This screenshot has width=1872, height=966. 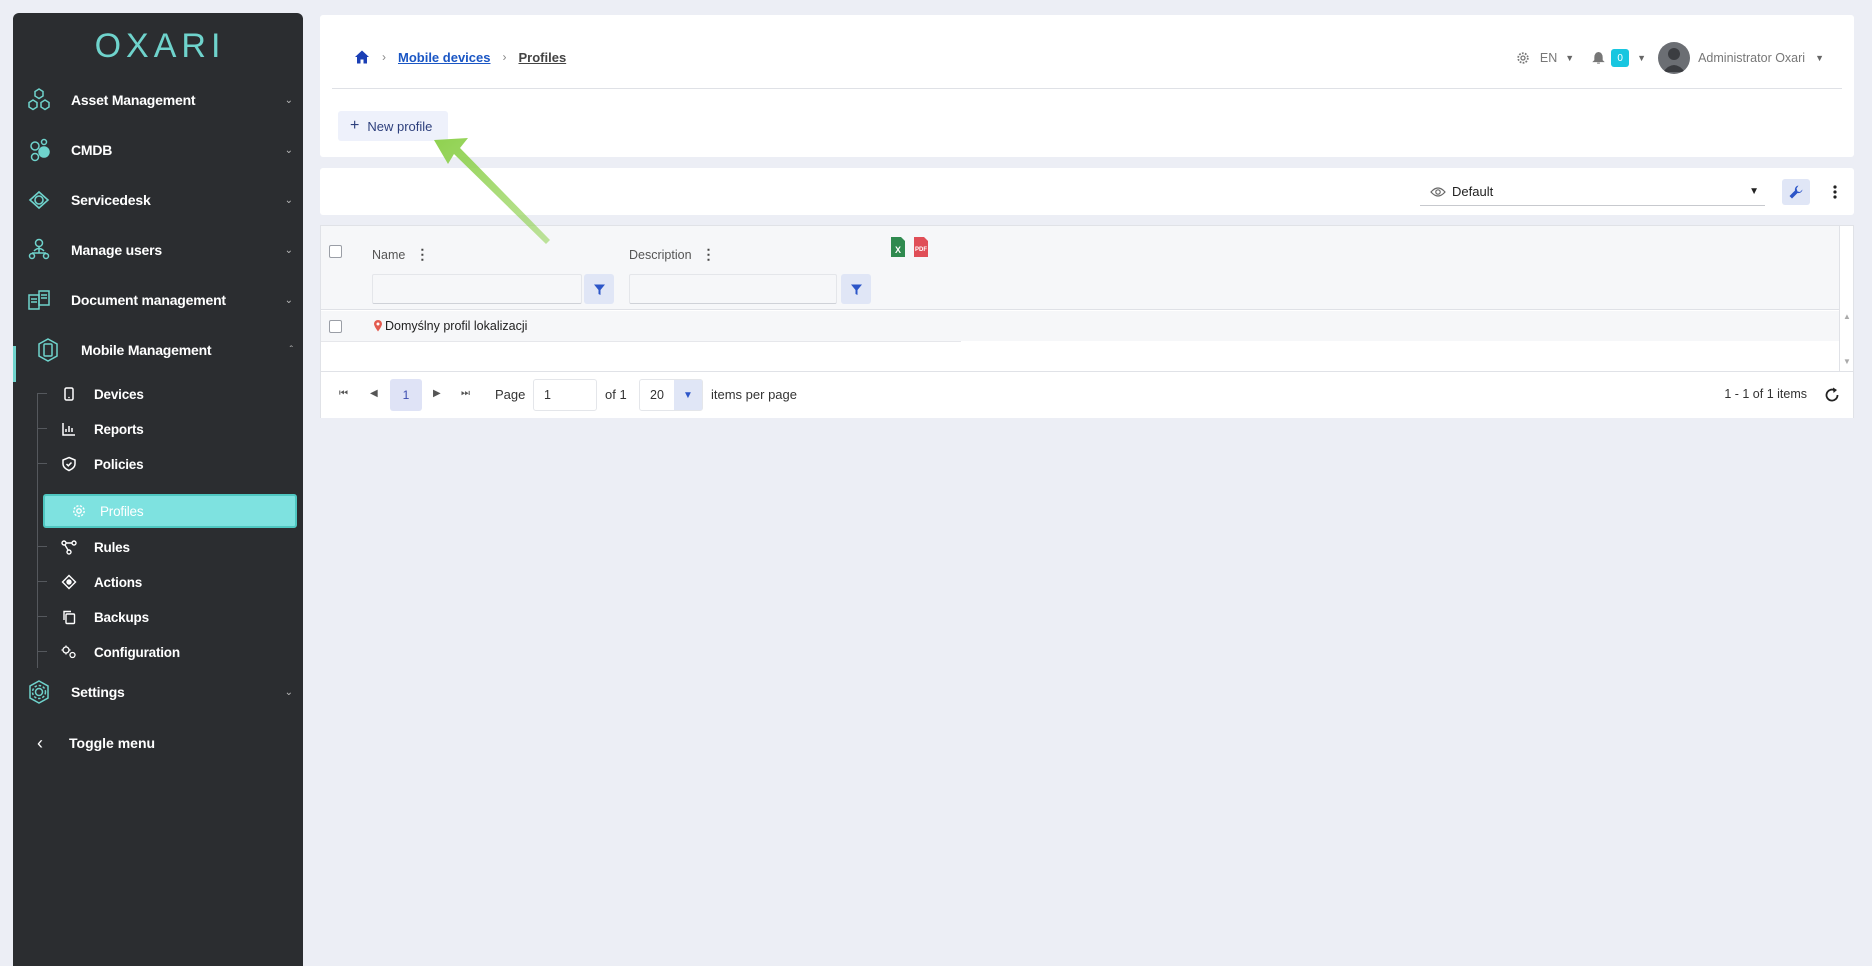 I want to click on sidebar-item-label: Settings, so click(x=98, y=692).